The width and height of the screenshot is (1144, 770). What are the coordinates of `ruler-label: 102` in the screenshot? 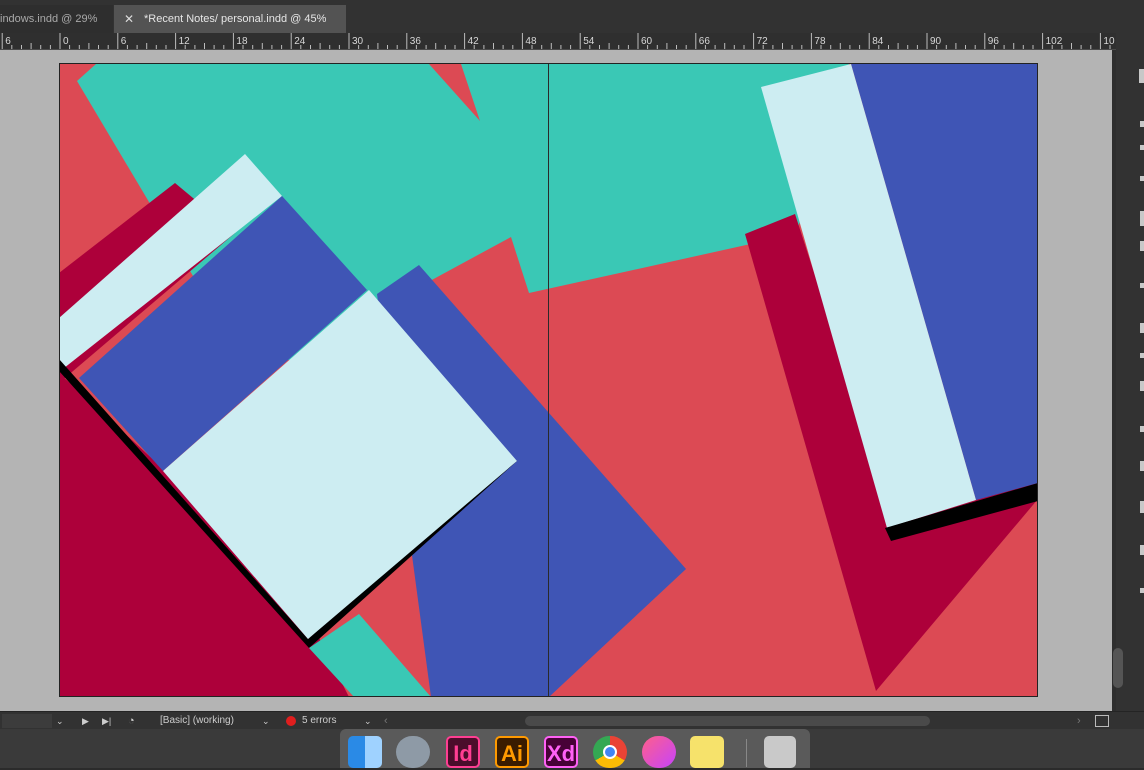 It's located at (1054, 41).